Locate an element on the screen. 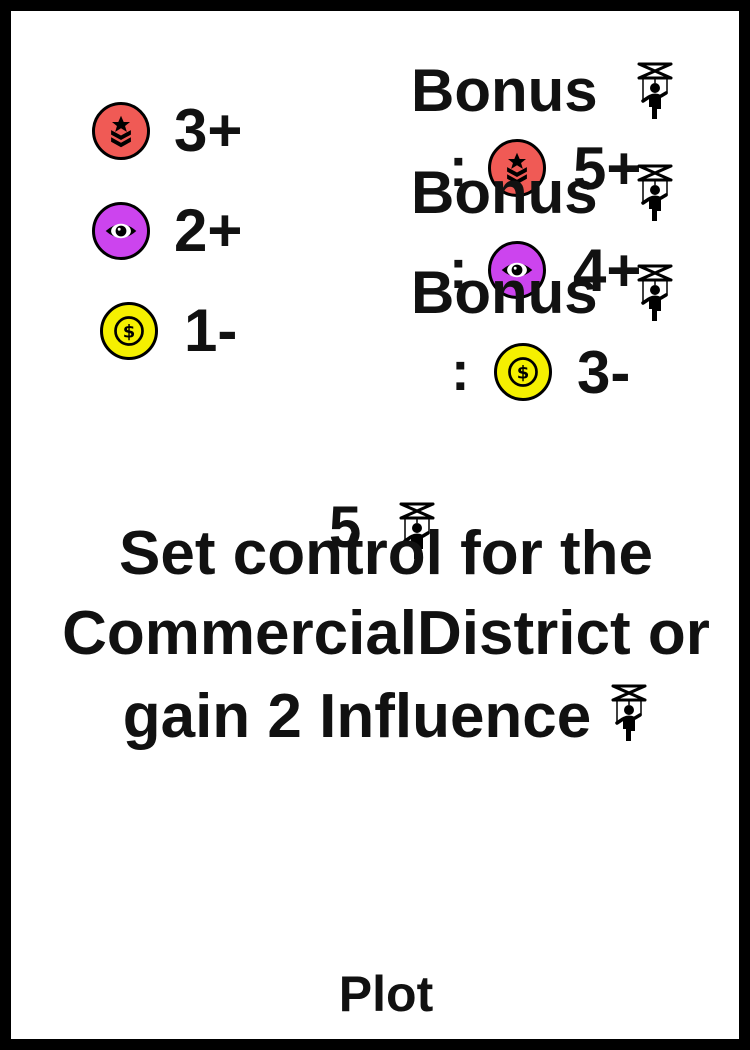 This screenshot has height=1050, width=750. requirement-money: 1- is located at coordinates (168, 331).